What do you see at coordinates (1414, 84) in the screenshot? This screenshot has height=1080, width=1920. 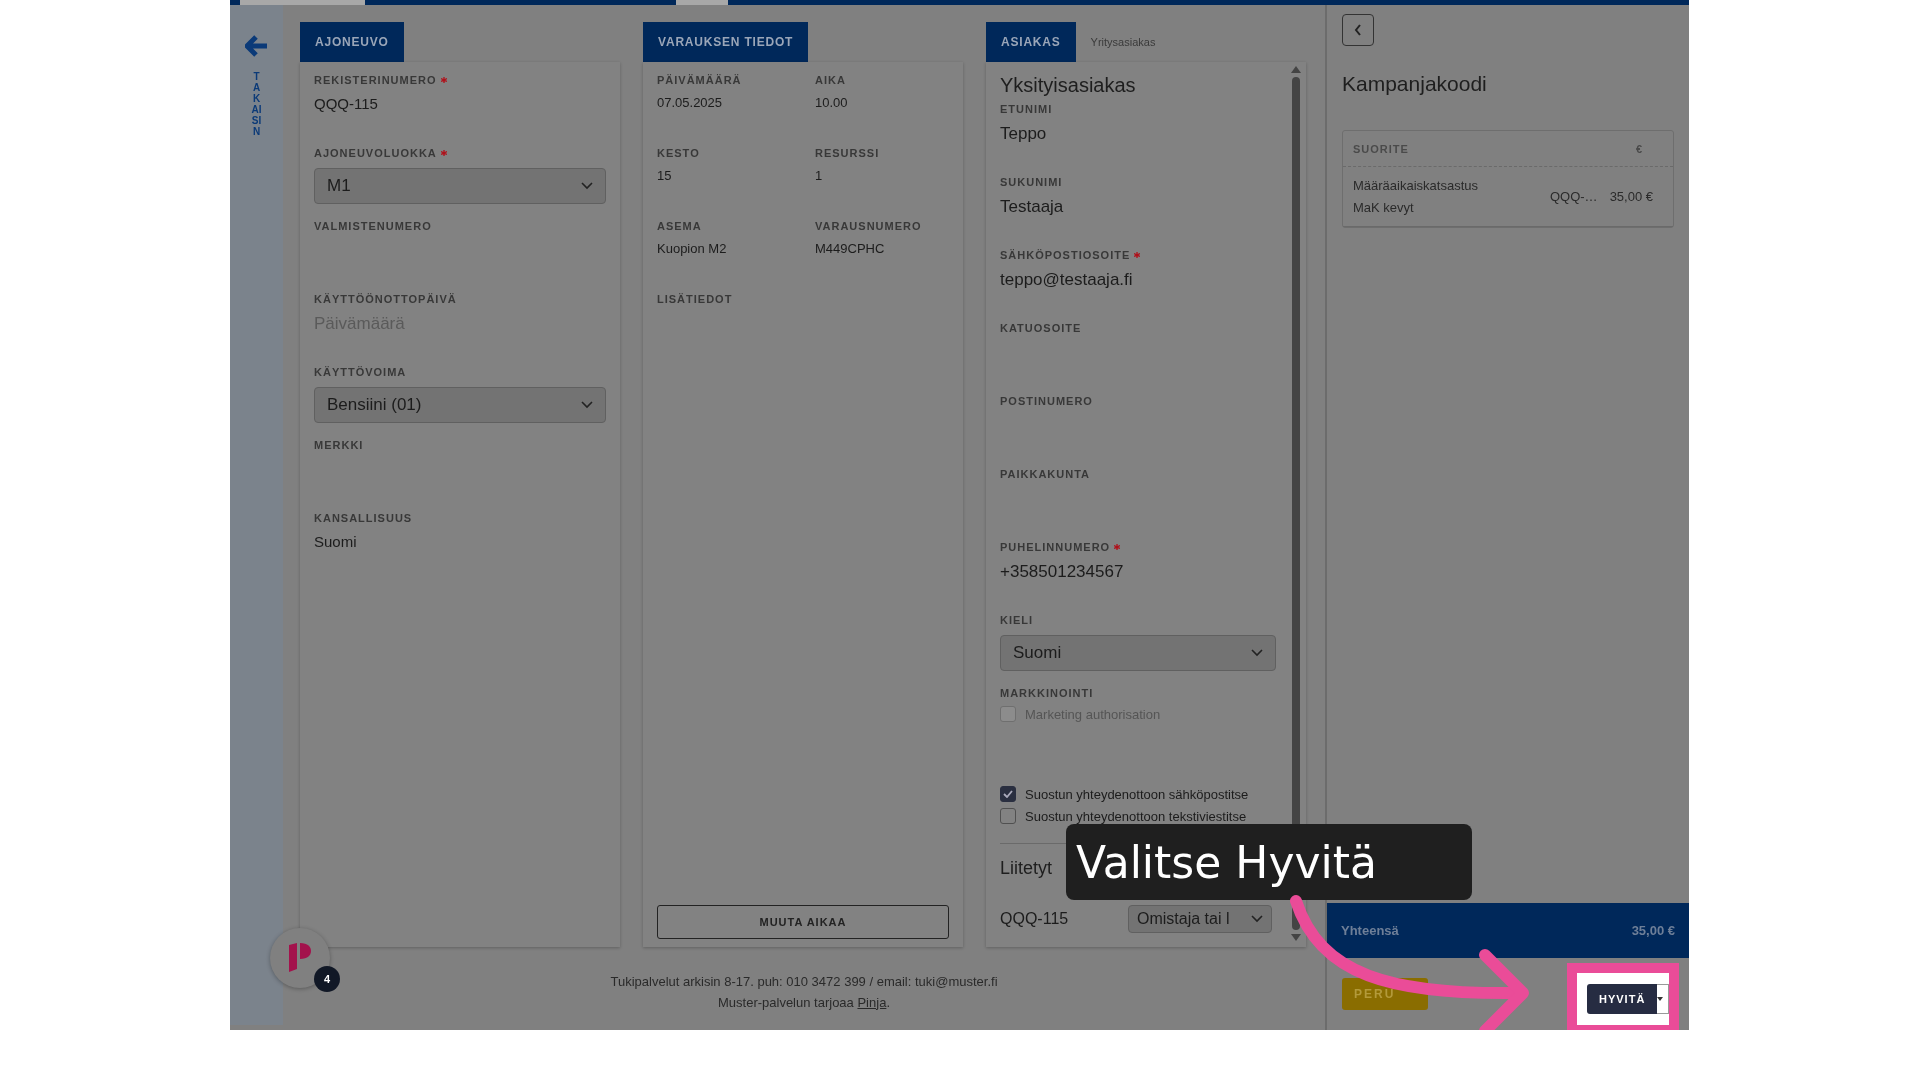 I see `campaign-code-heading: Kampanjakoodi` at bounding box center [1414, 84].